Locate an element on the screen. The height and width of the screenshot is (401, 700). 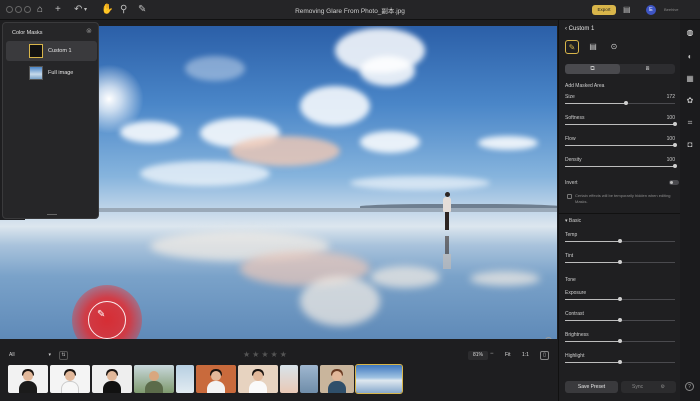
mask-item-custom-1: Custom 1 is located at coordinates (51, 51).